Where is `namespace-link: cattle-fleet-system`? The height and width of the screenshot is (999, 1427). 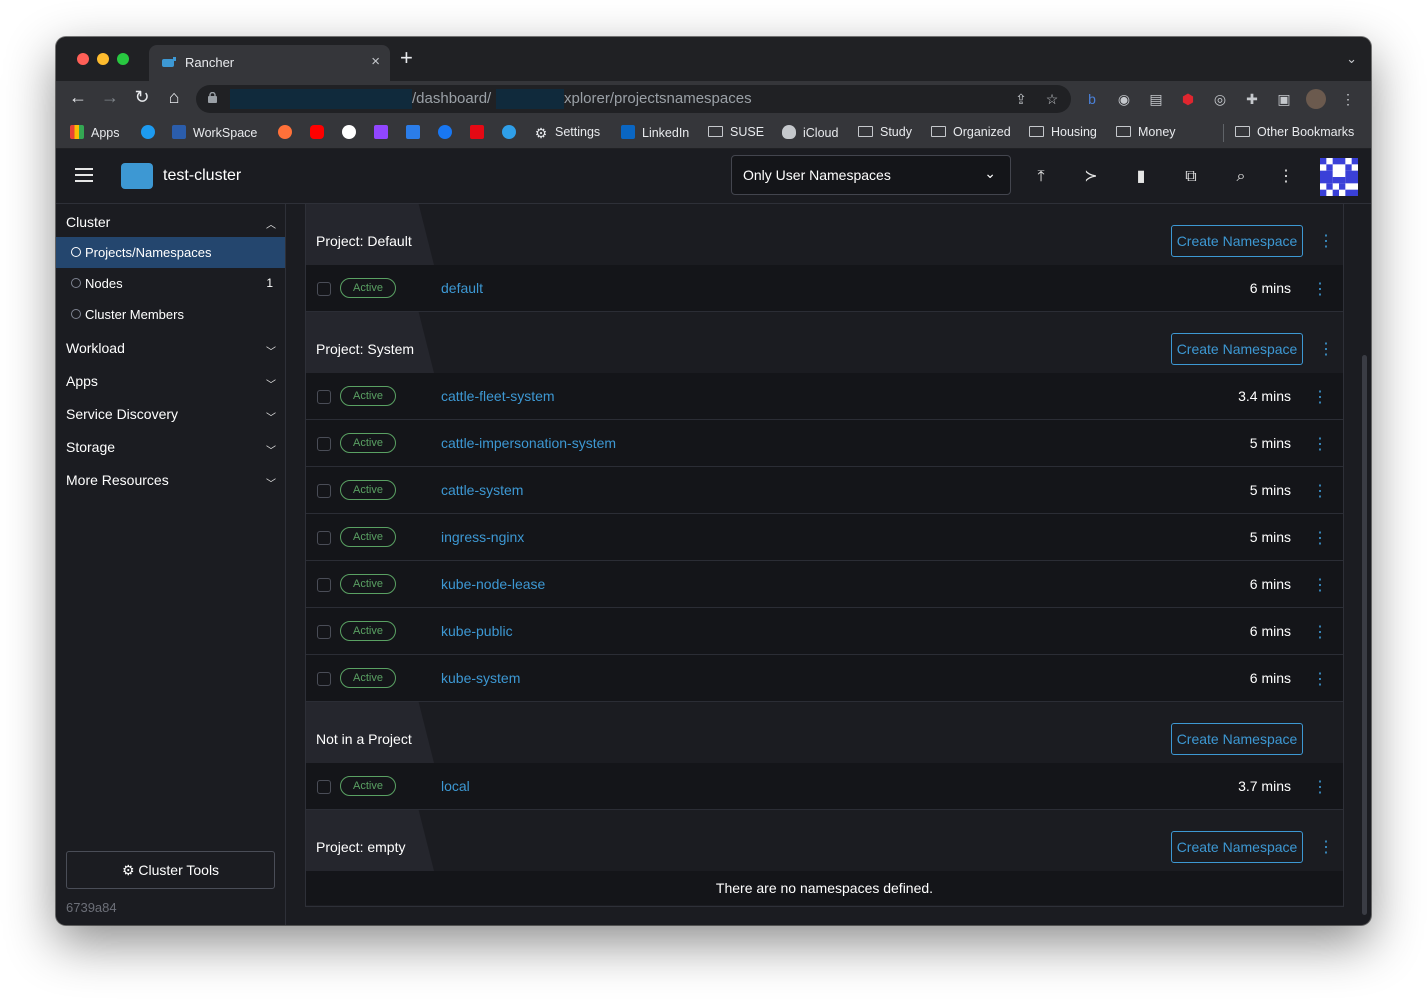
namespace-link: cattle-fleet-system is located at coordinates (498, 396).